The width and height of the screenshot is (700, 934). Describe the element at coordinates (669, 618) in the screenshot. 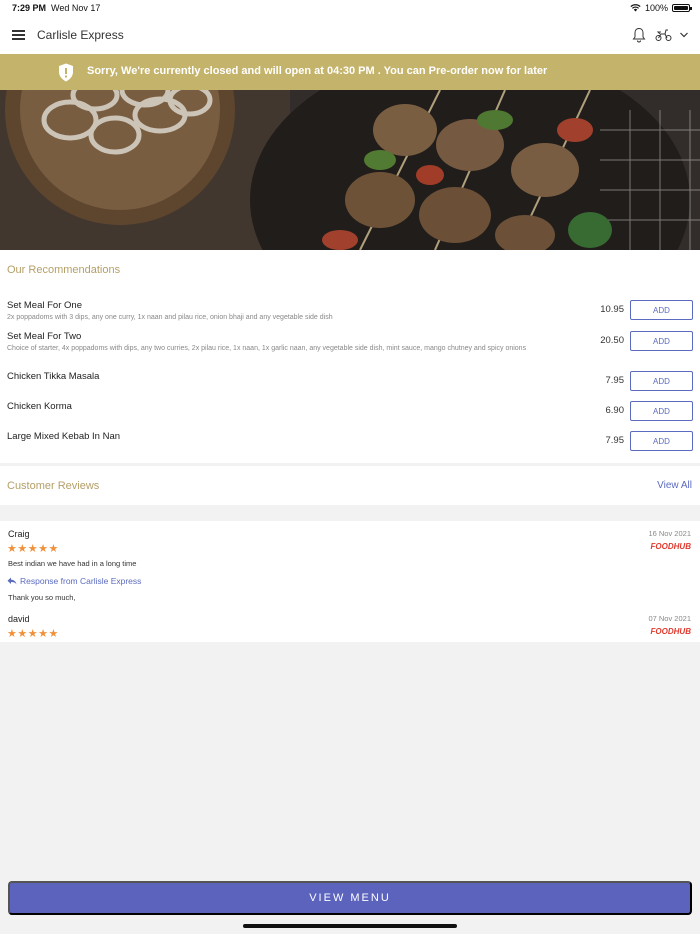

I see `review-date: 07 Nov 2021` at that location.